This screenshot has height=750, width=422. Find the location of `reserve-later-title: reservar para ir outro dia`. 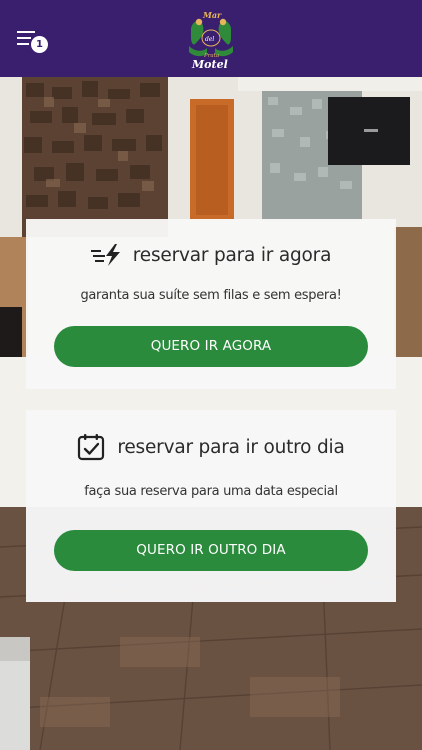

reserve-later-title: reservar para ir outro dia is located at coordinates (231, 447).